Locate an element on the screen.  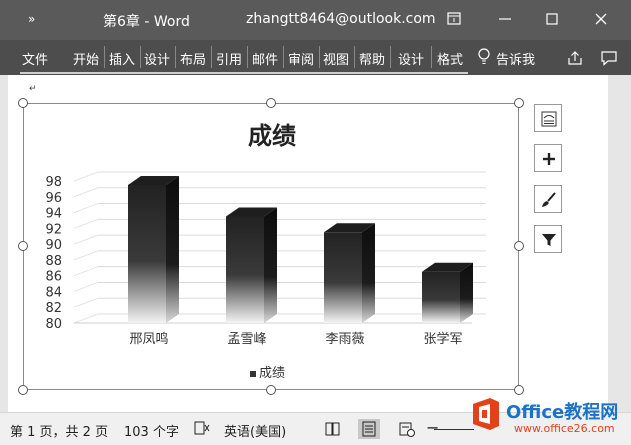
share-icon is located at coordinates (575, 60).